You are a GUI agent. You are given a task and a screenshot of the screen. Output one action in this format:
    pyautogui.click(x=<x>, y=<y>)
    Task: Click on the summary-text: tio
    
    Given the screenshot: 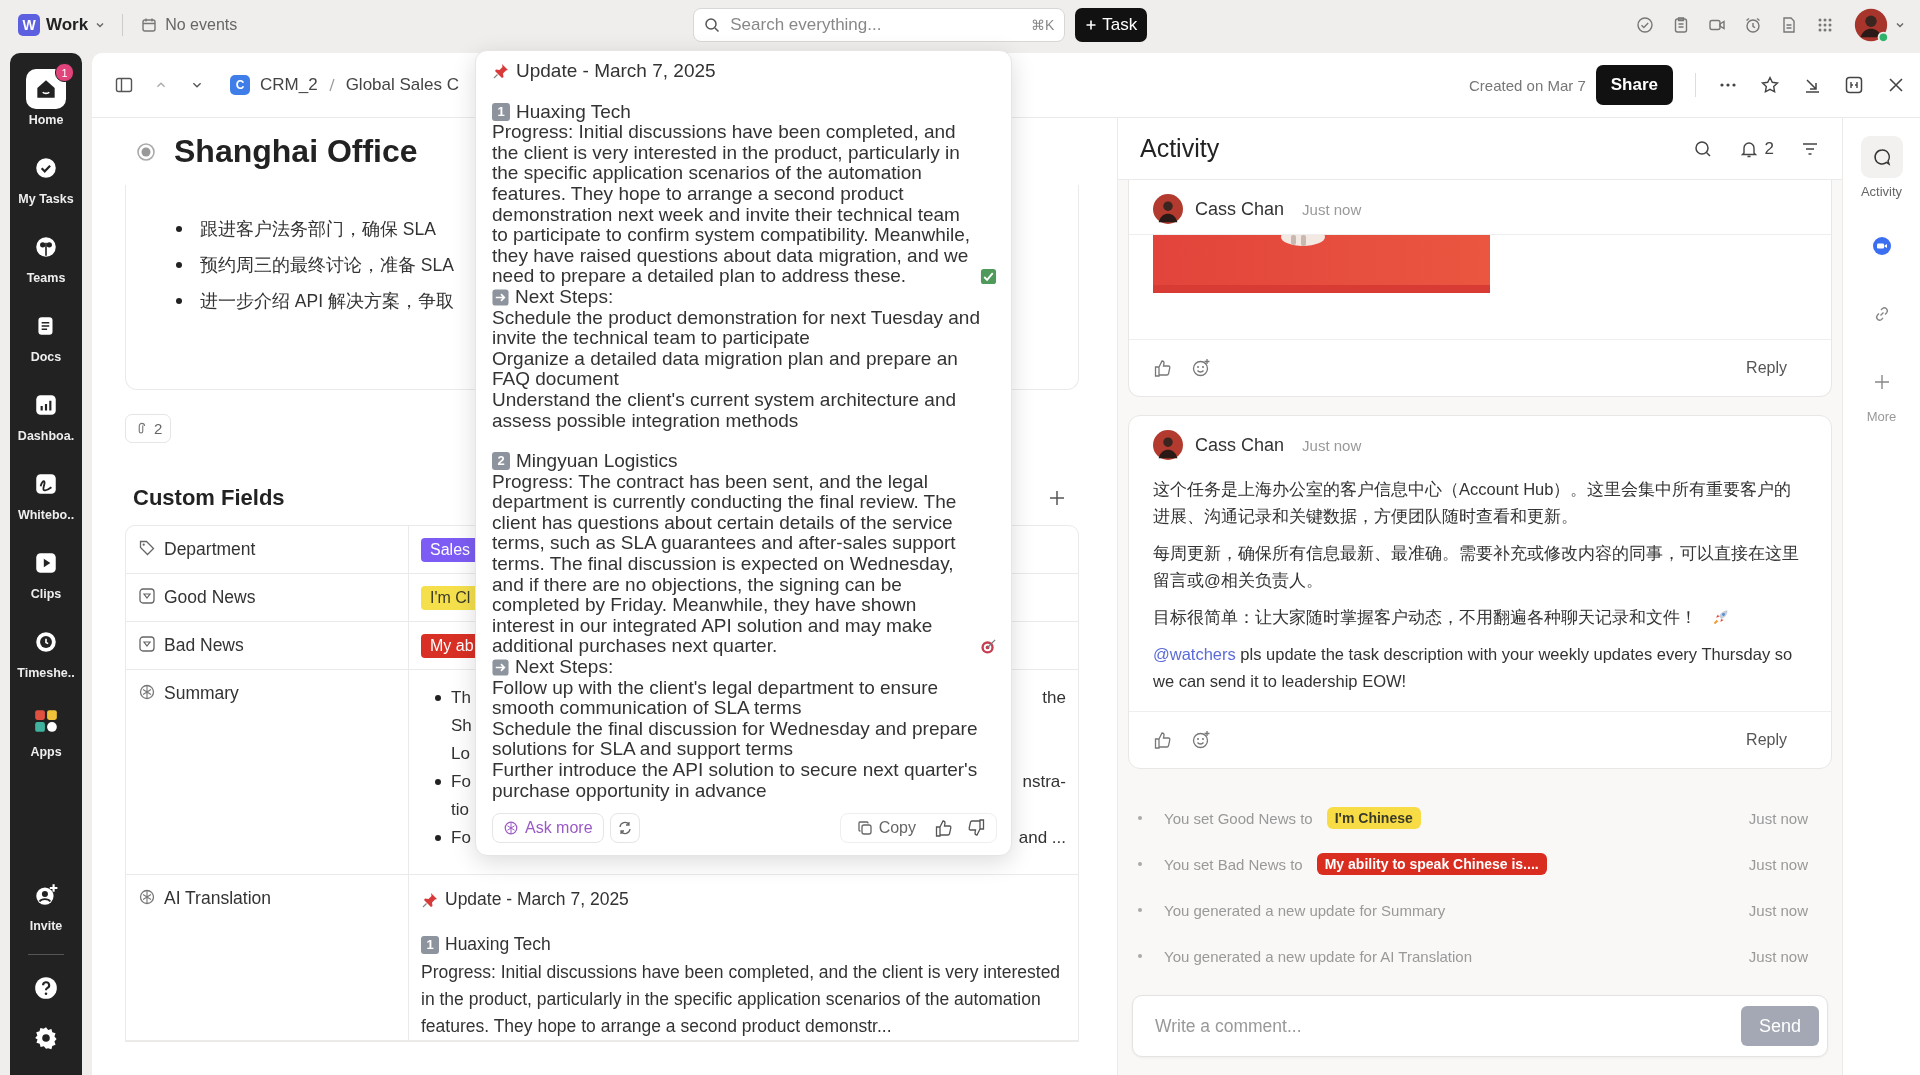 What is the action you would take?
    pyautogui.click(x=460, y=810)
    